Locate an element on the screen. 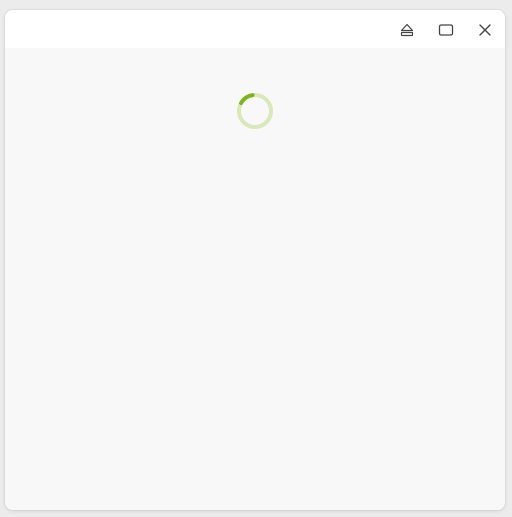 This screenshot has height=517, width=512. eject-button is located at coordinates (407, 30).